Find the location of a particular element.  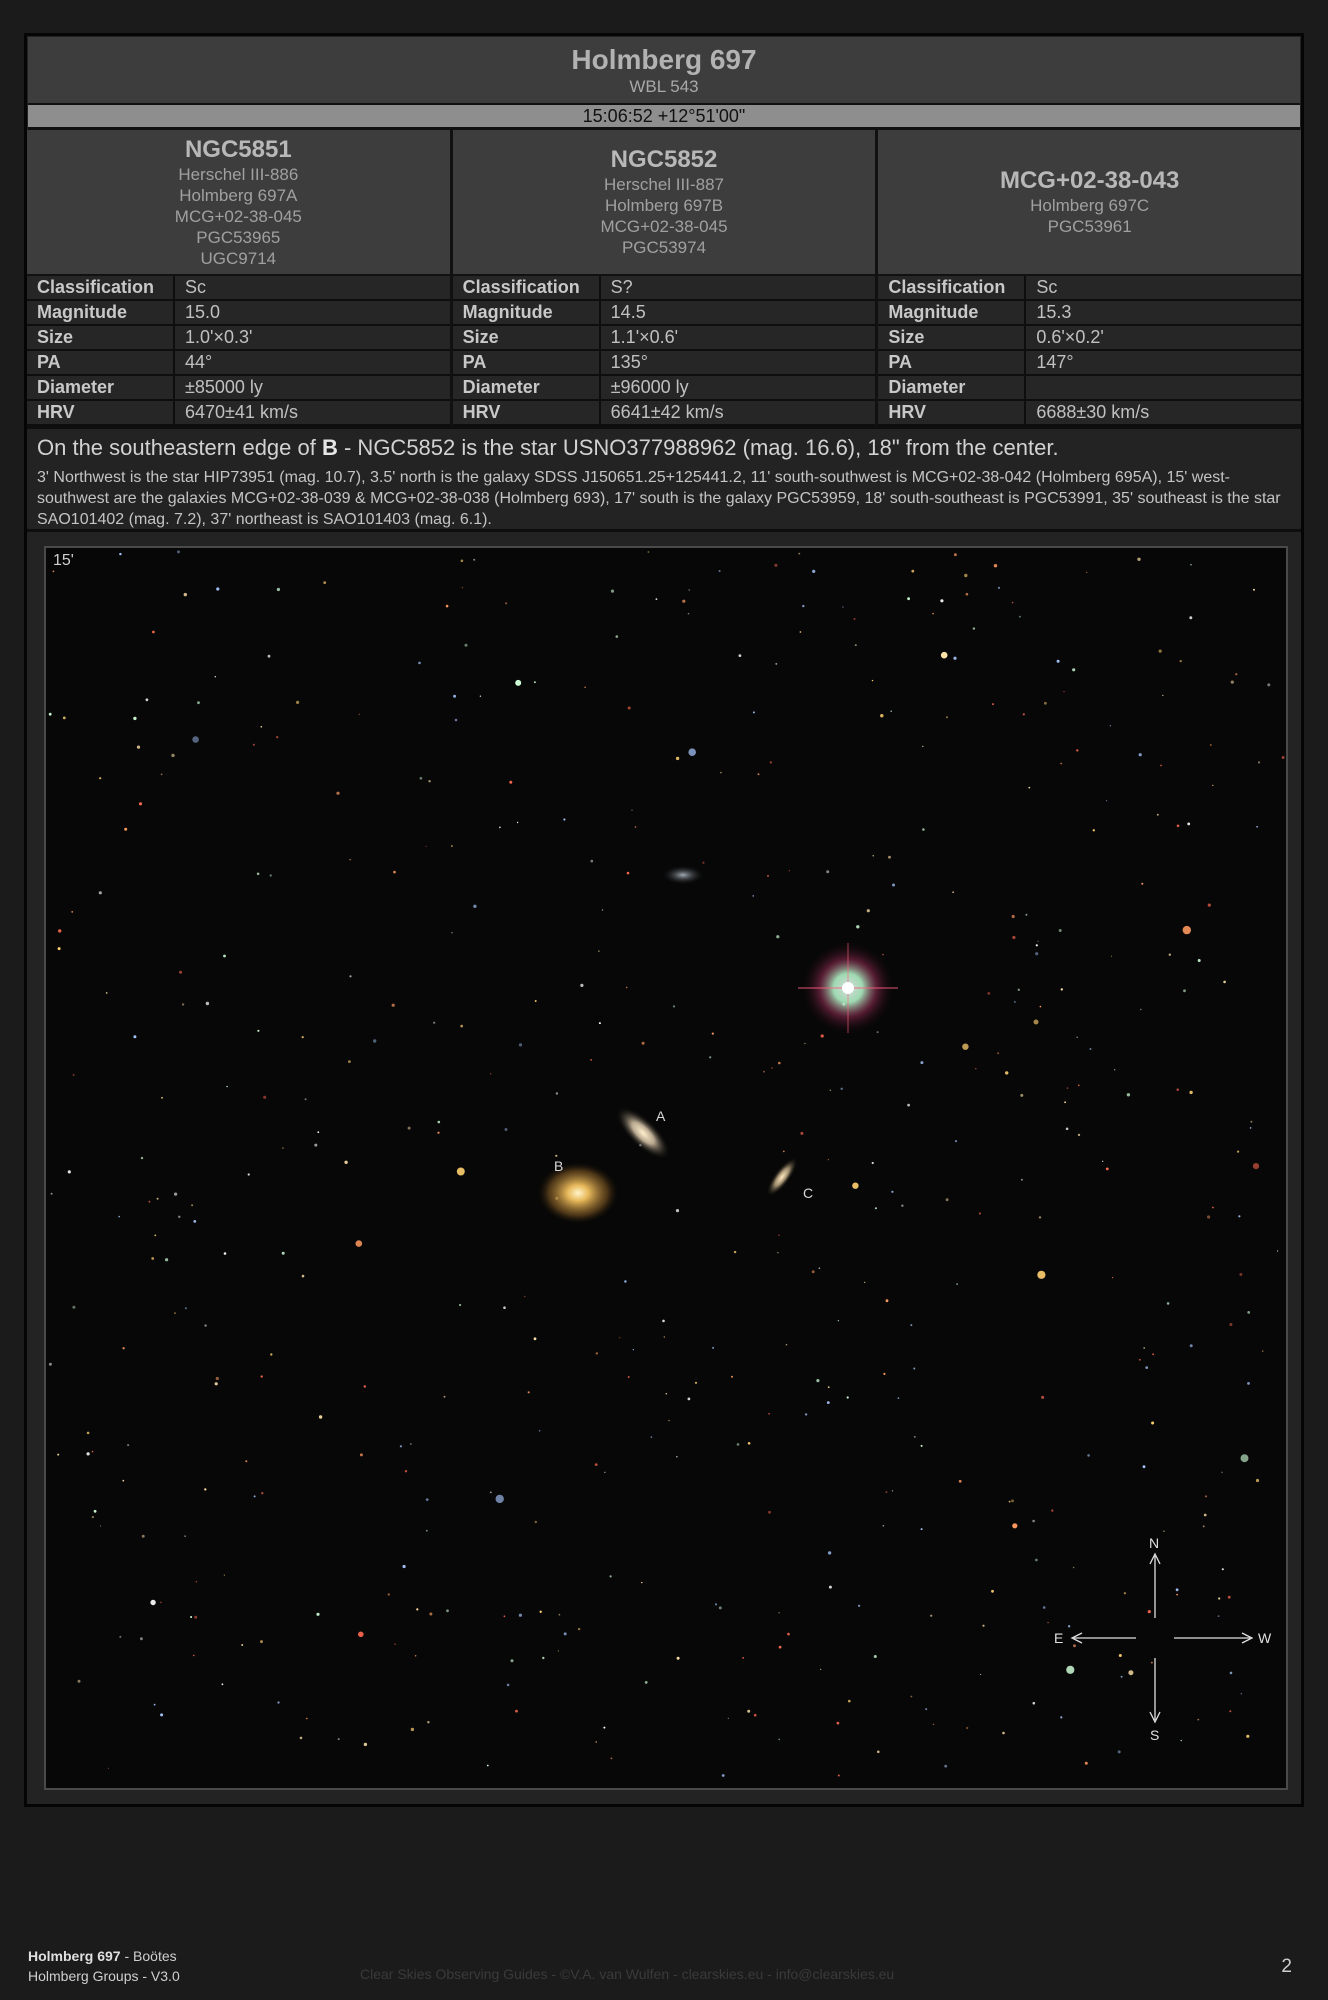

galaxy-alias: PGC53974 is located at coordinates (664, 247).